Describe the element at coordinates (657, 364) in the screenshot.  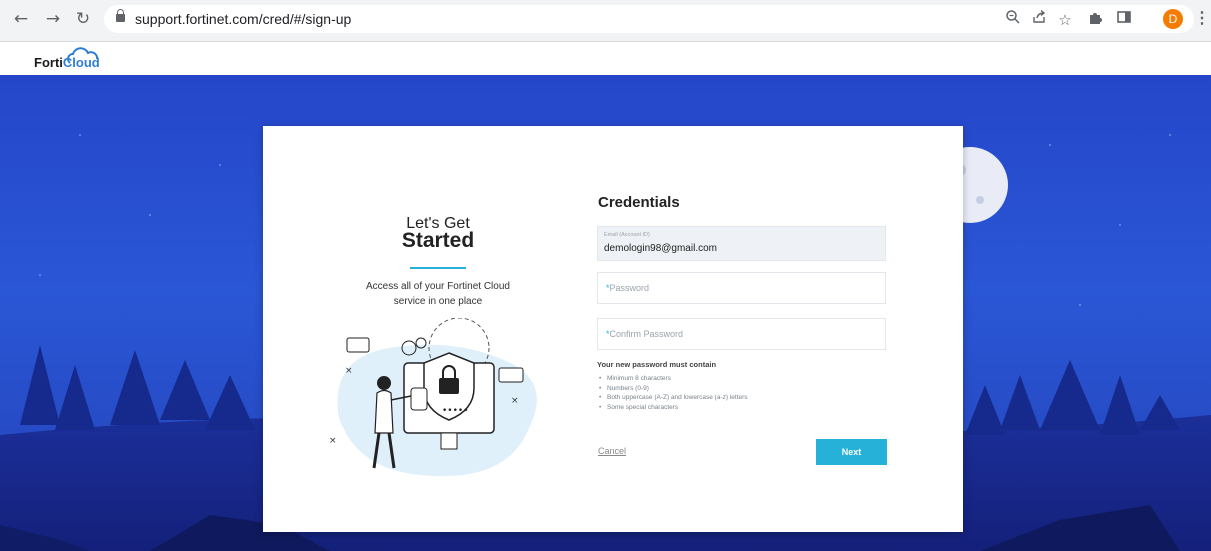
I see `password-rules-title: Your new password must contain` at that location.